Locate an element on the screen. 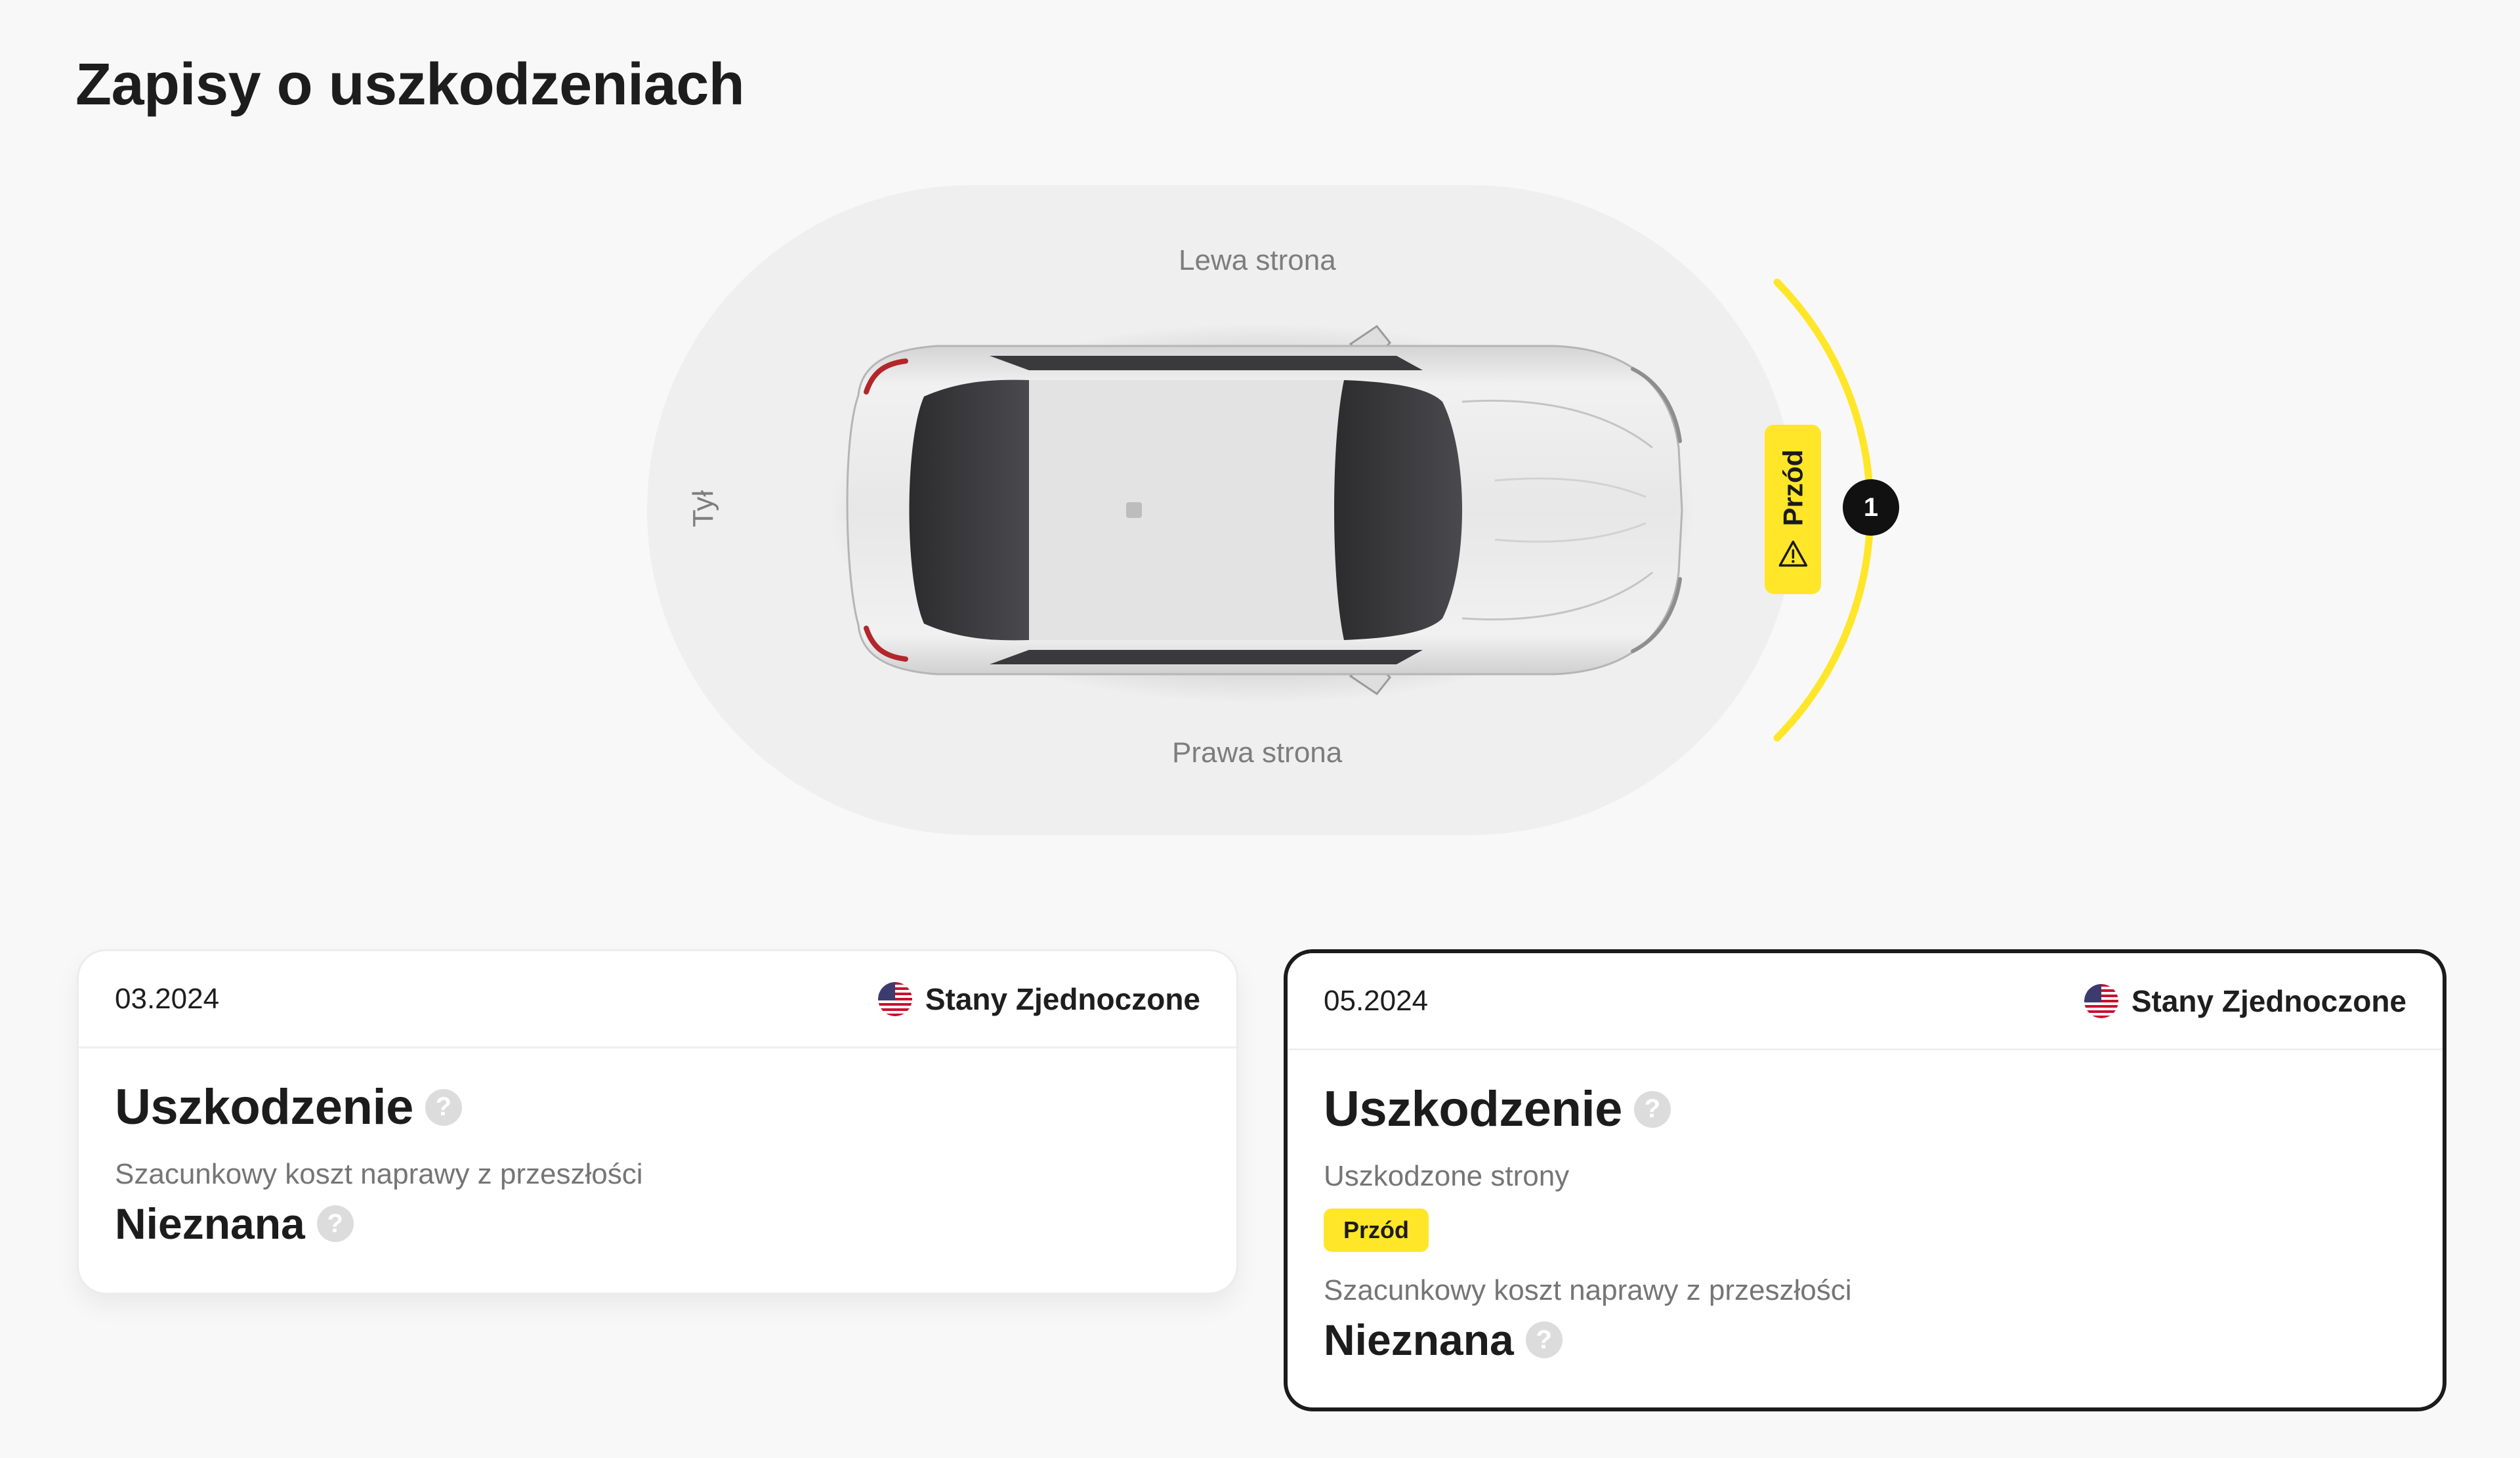 The width and height of the screenshot is (2520, 1458). label-right-side: Prawa strona is located at coordinates (1257, 753).